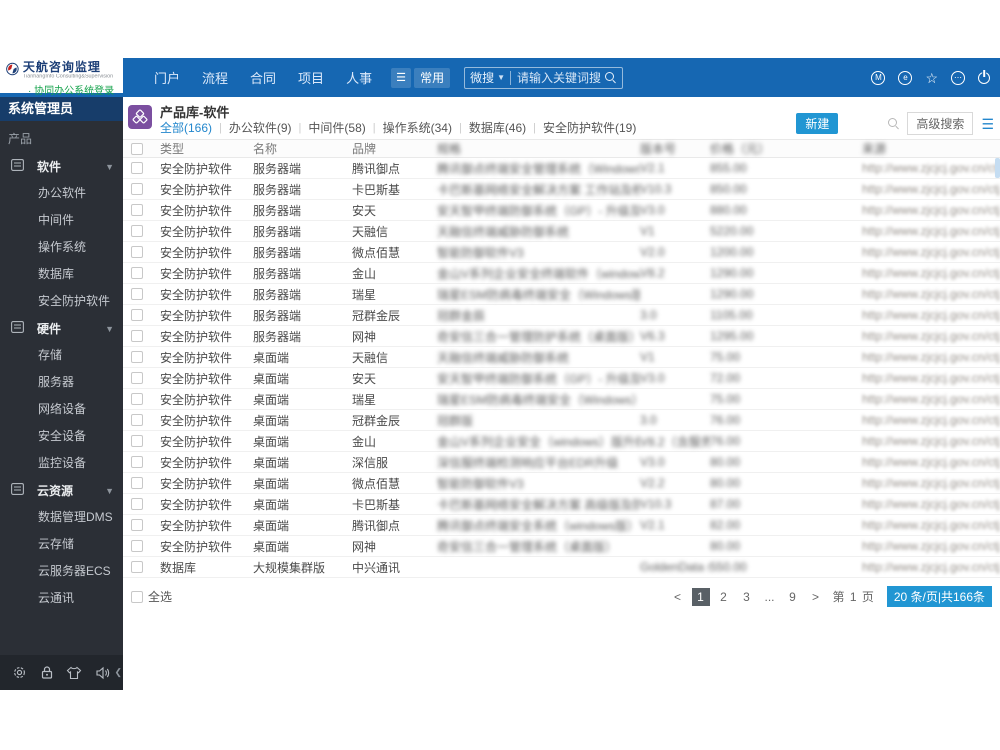 The image size is (1000, 750). What do you see at coordinates (61, 490) in the screenshot?
I see `sidebar-group-2: 云资源 ▼` at bounding box center [61, 490].